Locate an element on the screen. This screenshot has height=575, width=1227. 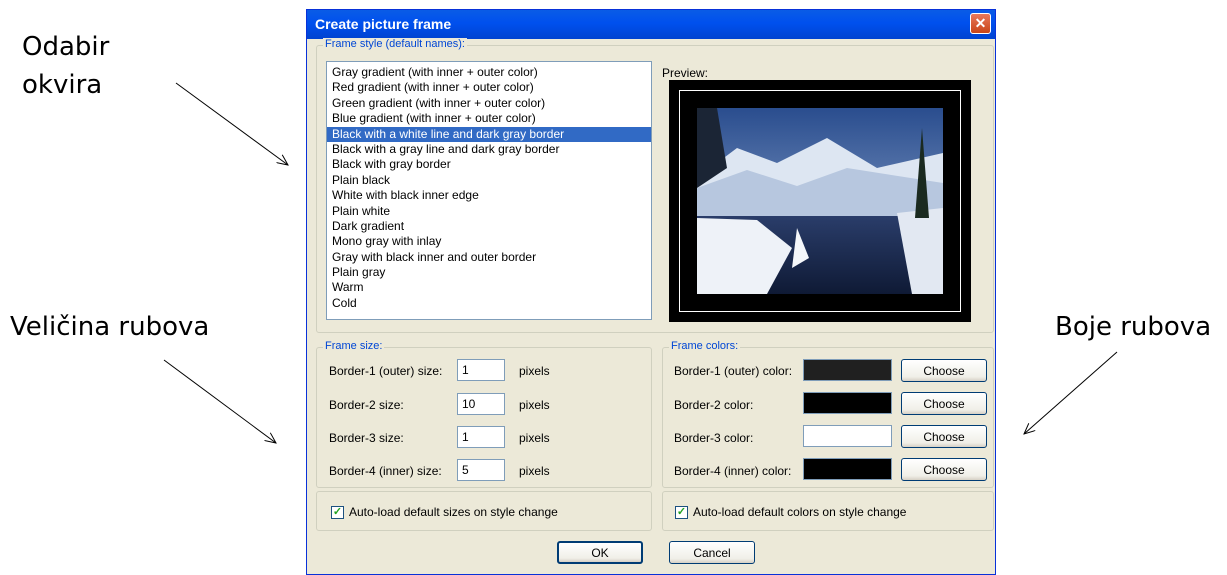
list-item: Red gradient (with inner + outer color) is located at coordinates (489, 87).